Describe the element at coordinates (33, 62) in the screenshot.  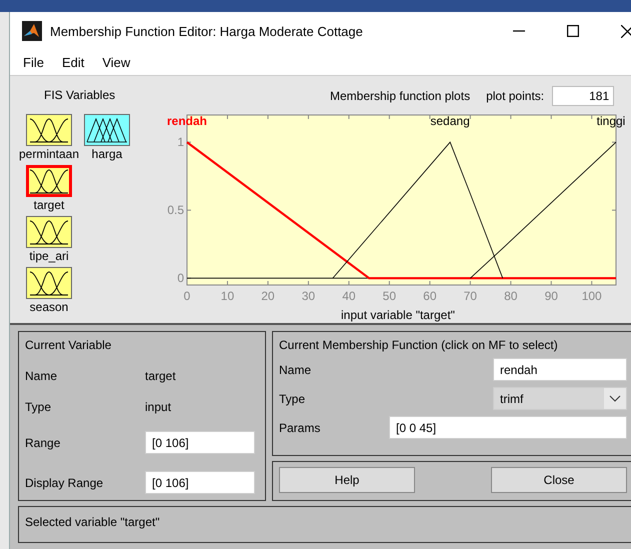
I see `menu-item: File` at that location.